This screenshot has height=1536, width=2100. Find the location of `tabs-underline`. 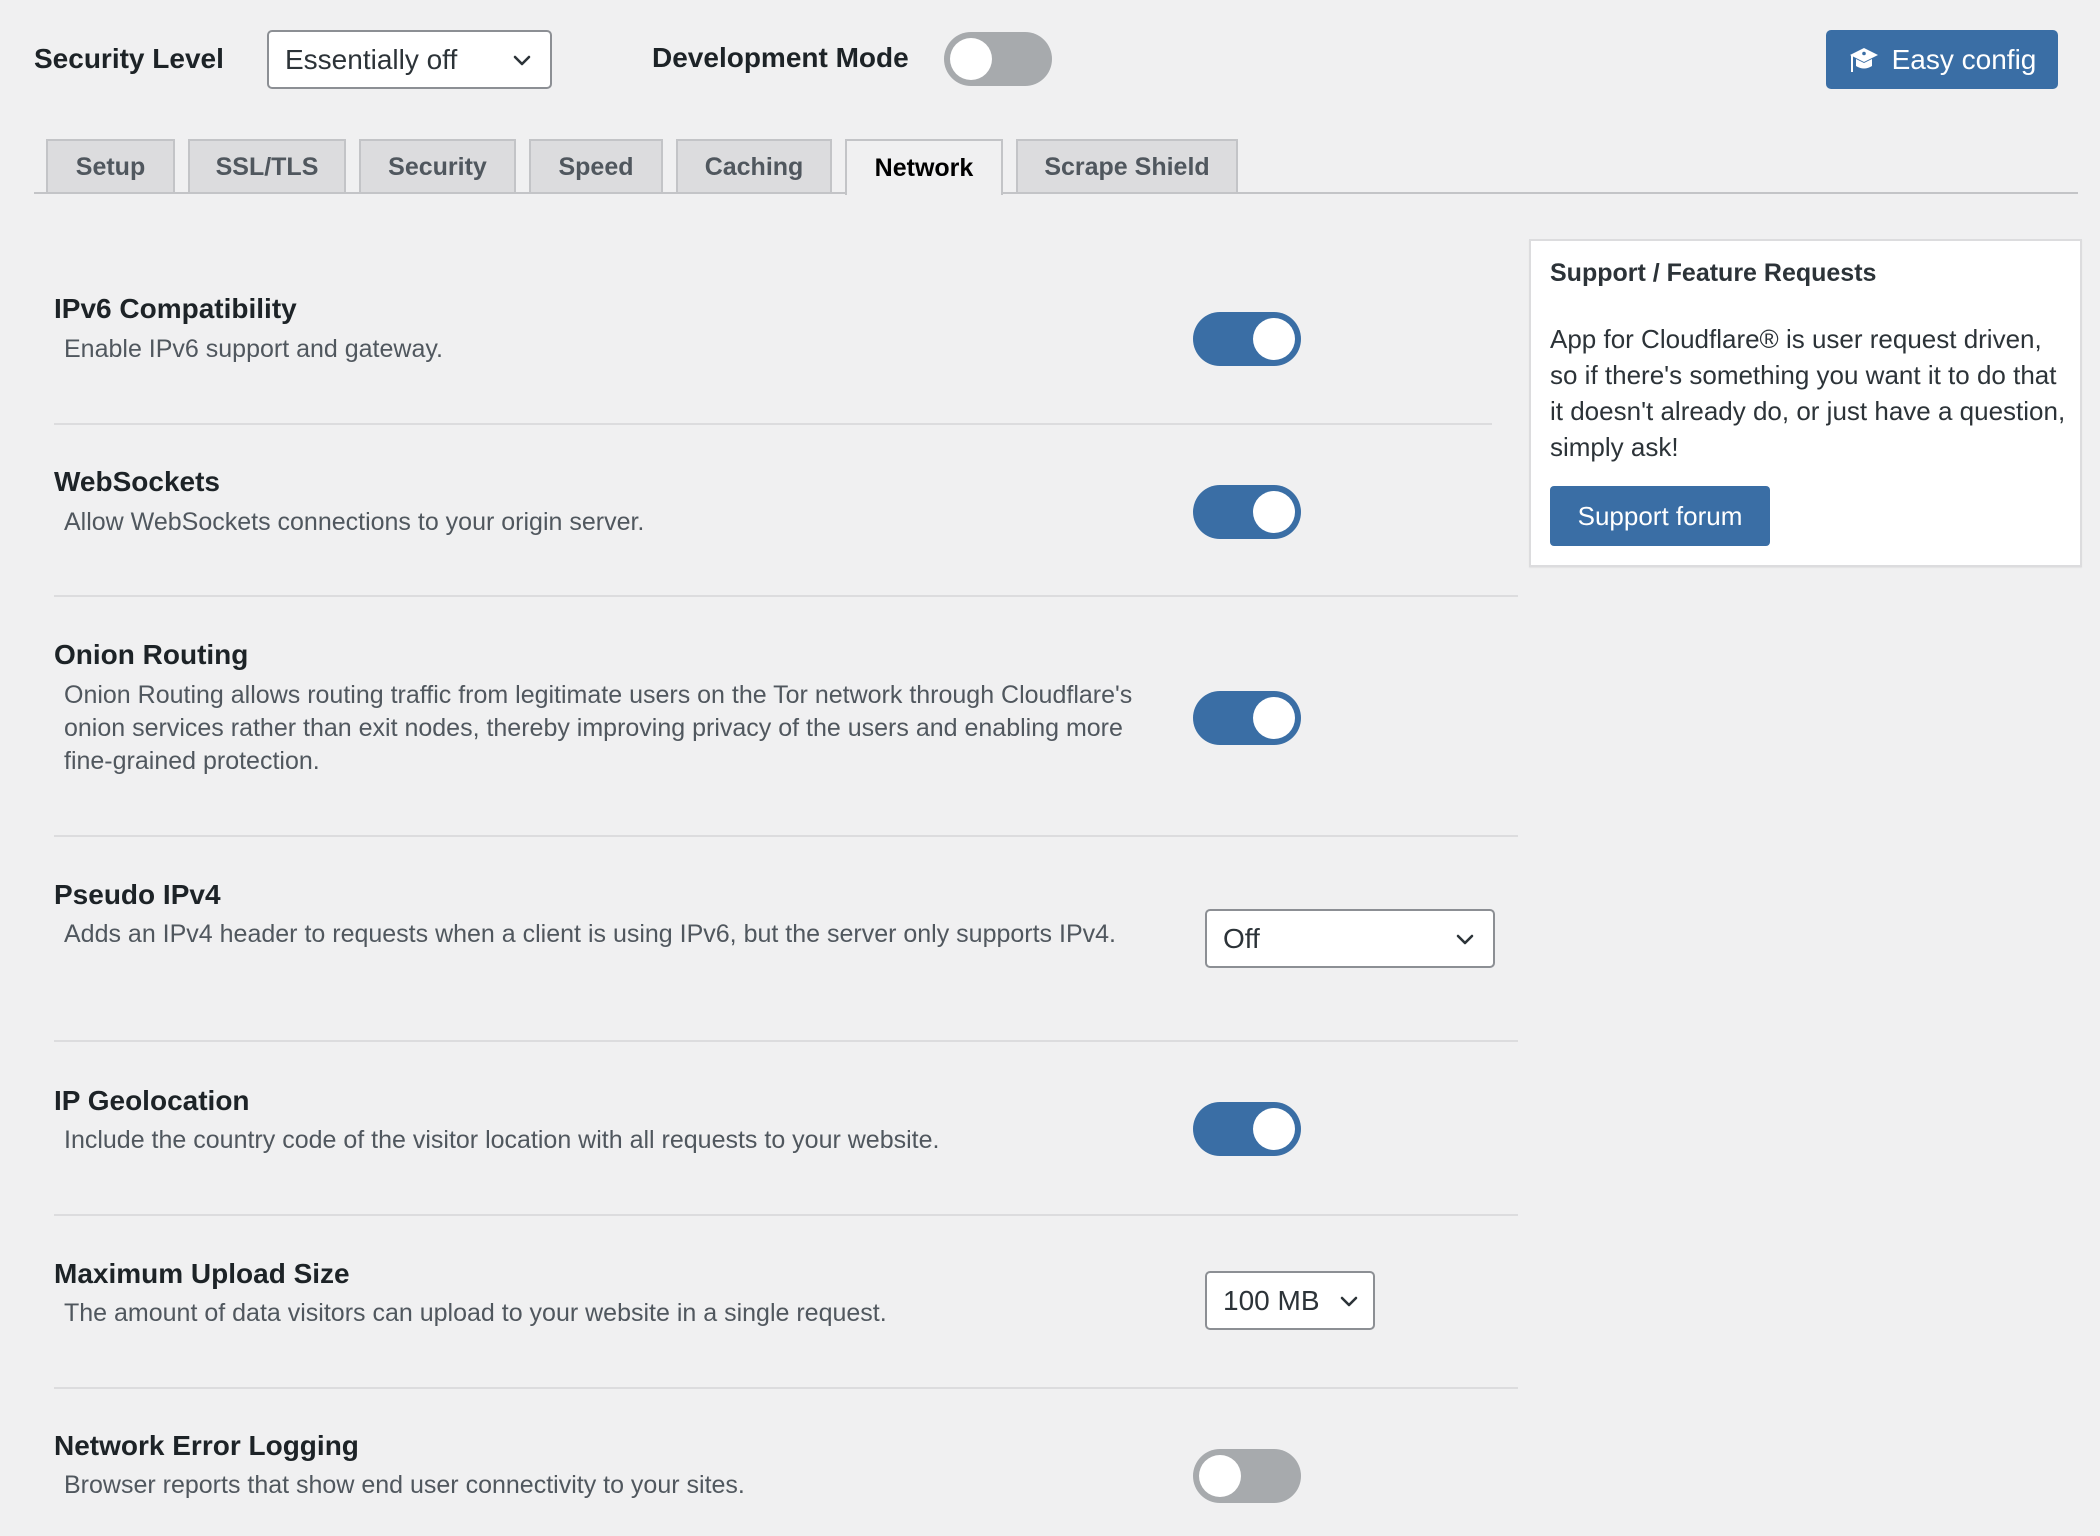

tabs-underline is located at coordinates (1056, 193).